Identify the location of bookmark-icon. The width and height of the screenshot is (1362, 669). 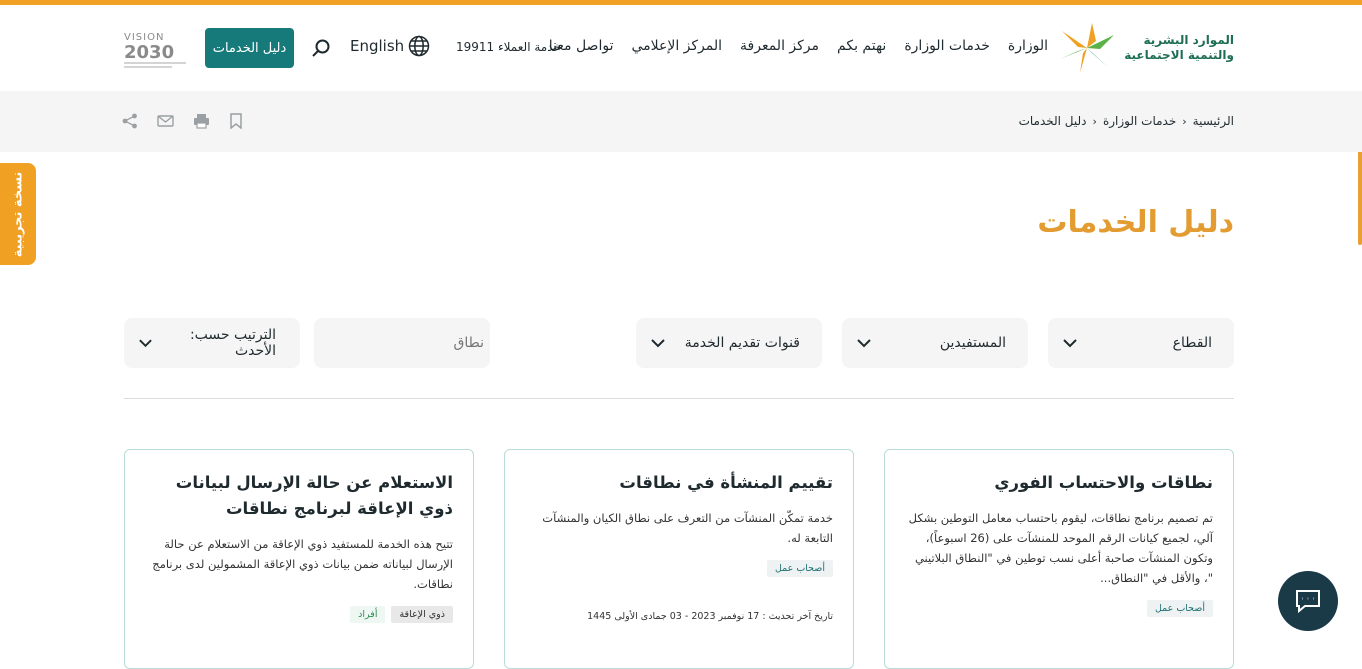
(236, 121).